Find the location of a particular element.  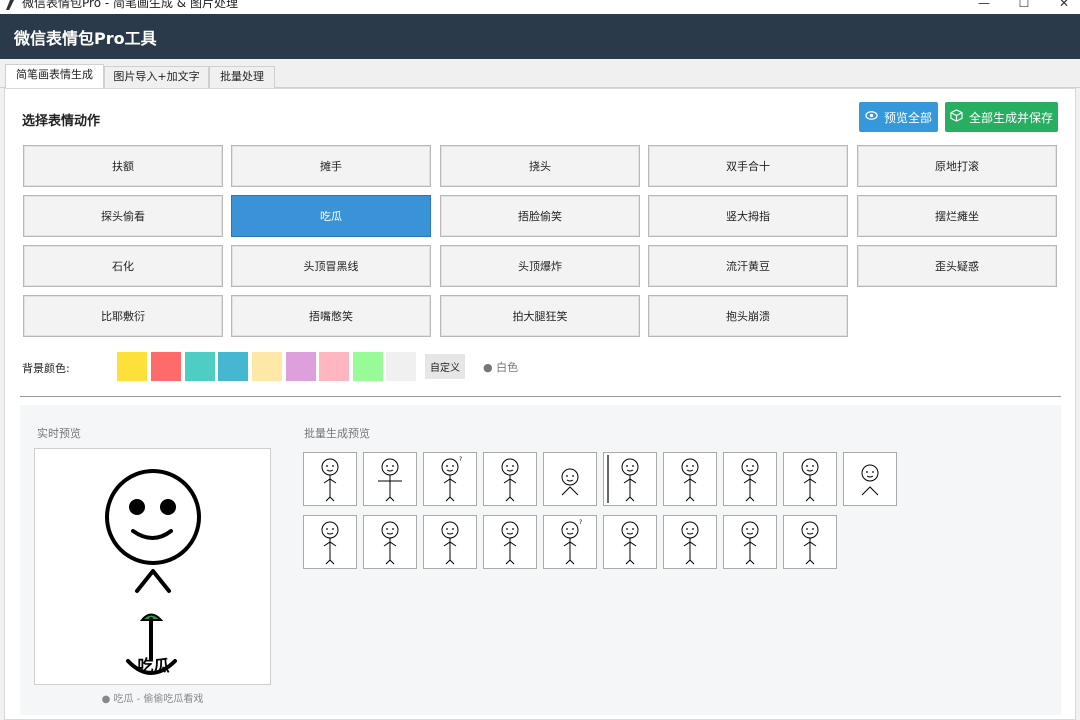

close-button: ✕ is located at coordinates (1064, 5).